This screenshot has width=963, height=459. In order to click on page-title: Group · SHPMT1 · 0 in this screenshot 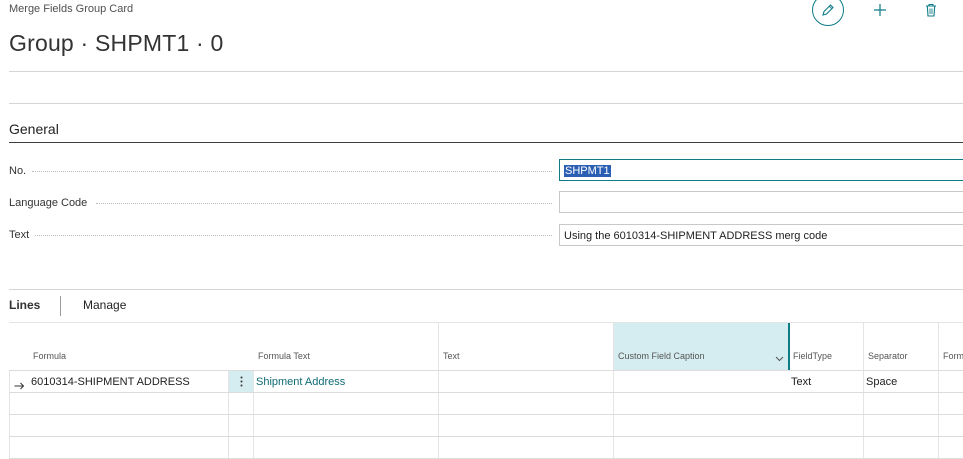, I will do `click(116, 43)`.